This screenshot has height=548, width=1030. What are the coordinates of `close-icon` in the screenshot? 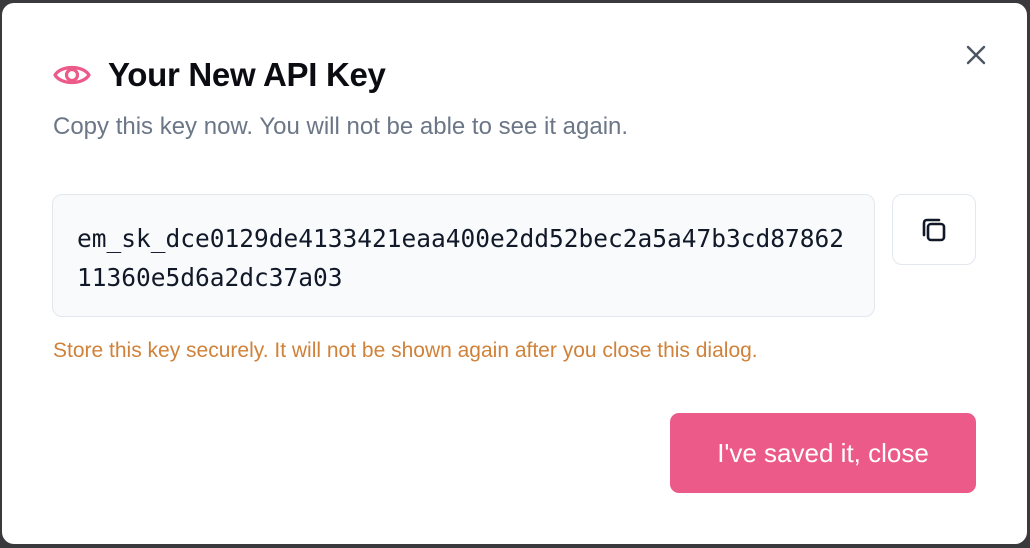 It's located at (976, 55).